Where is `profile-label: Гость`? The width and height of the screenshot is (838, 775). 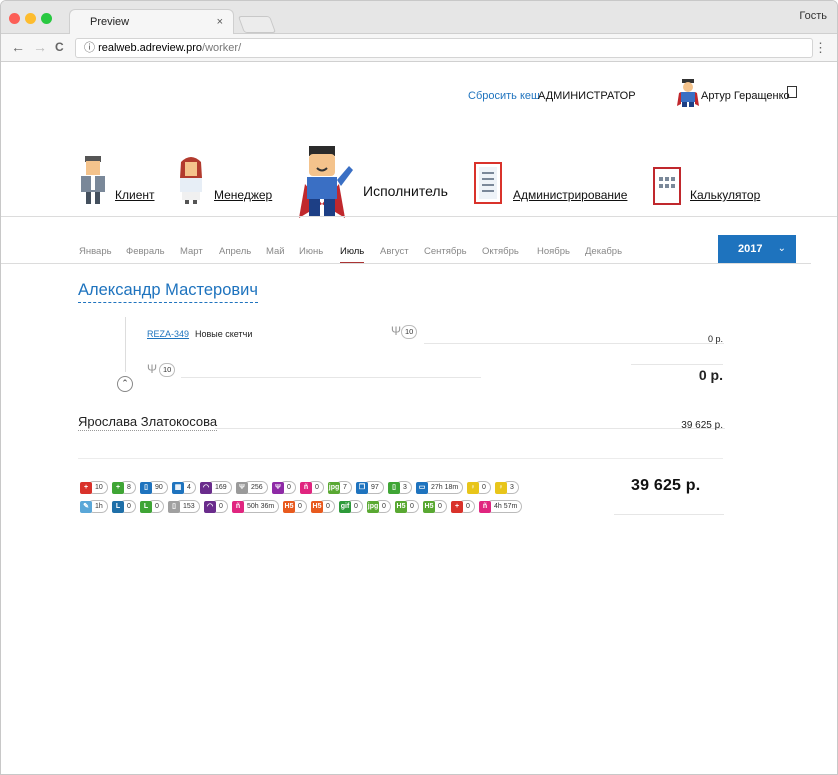 profile-label: Гость is located at coordinates (813, 16).